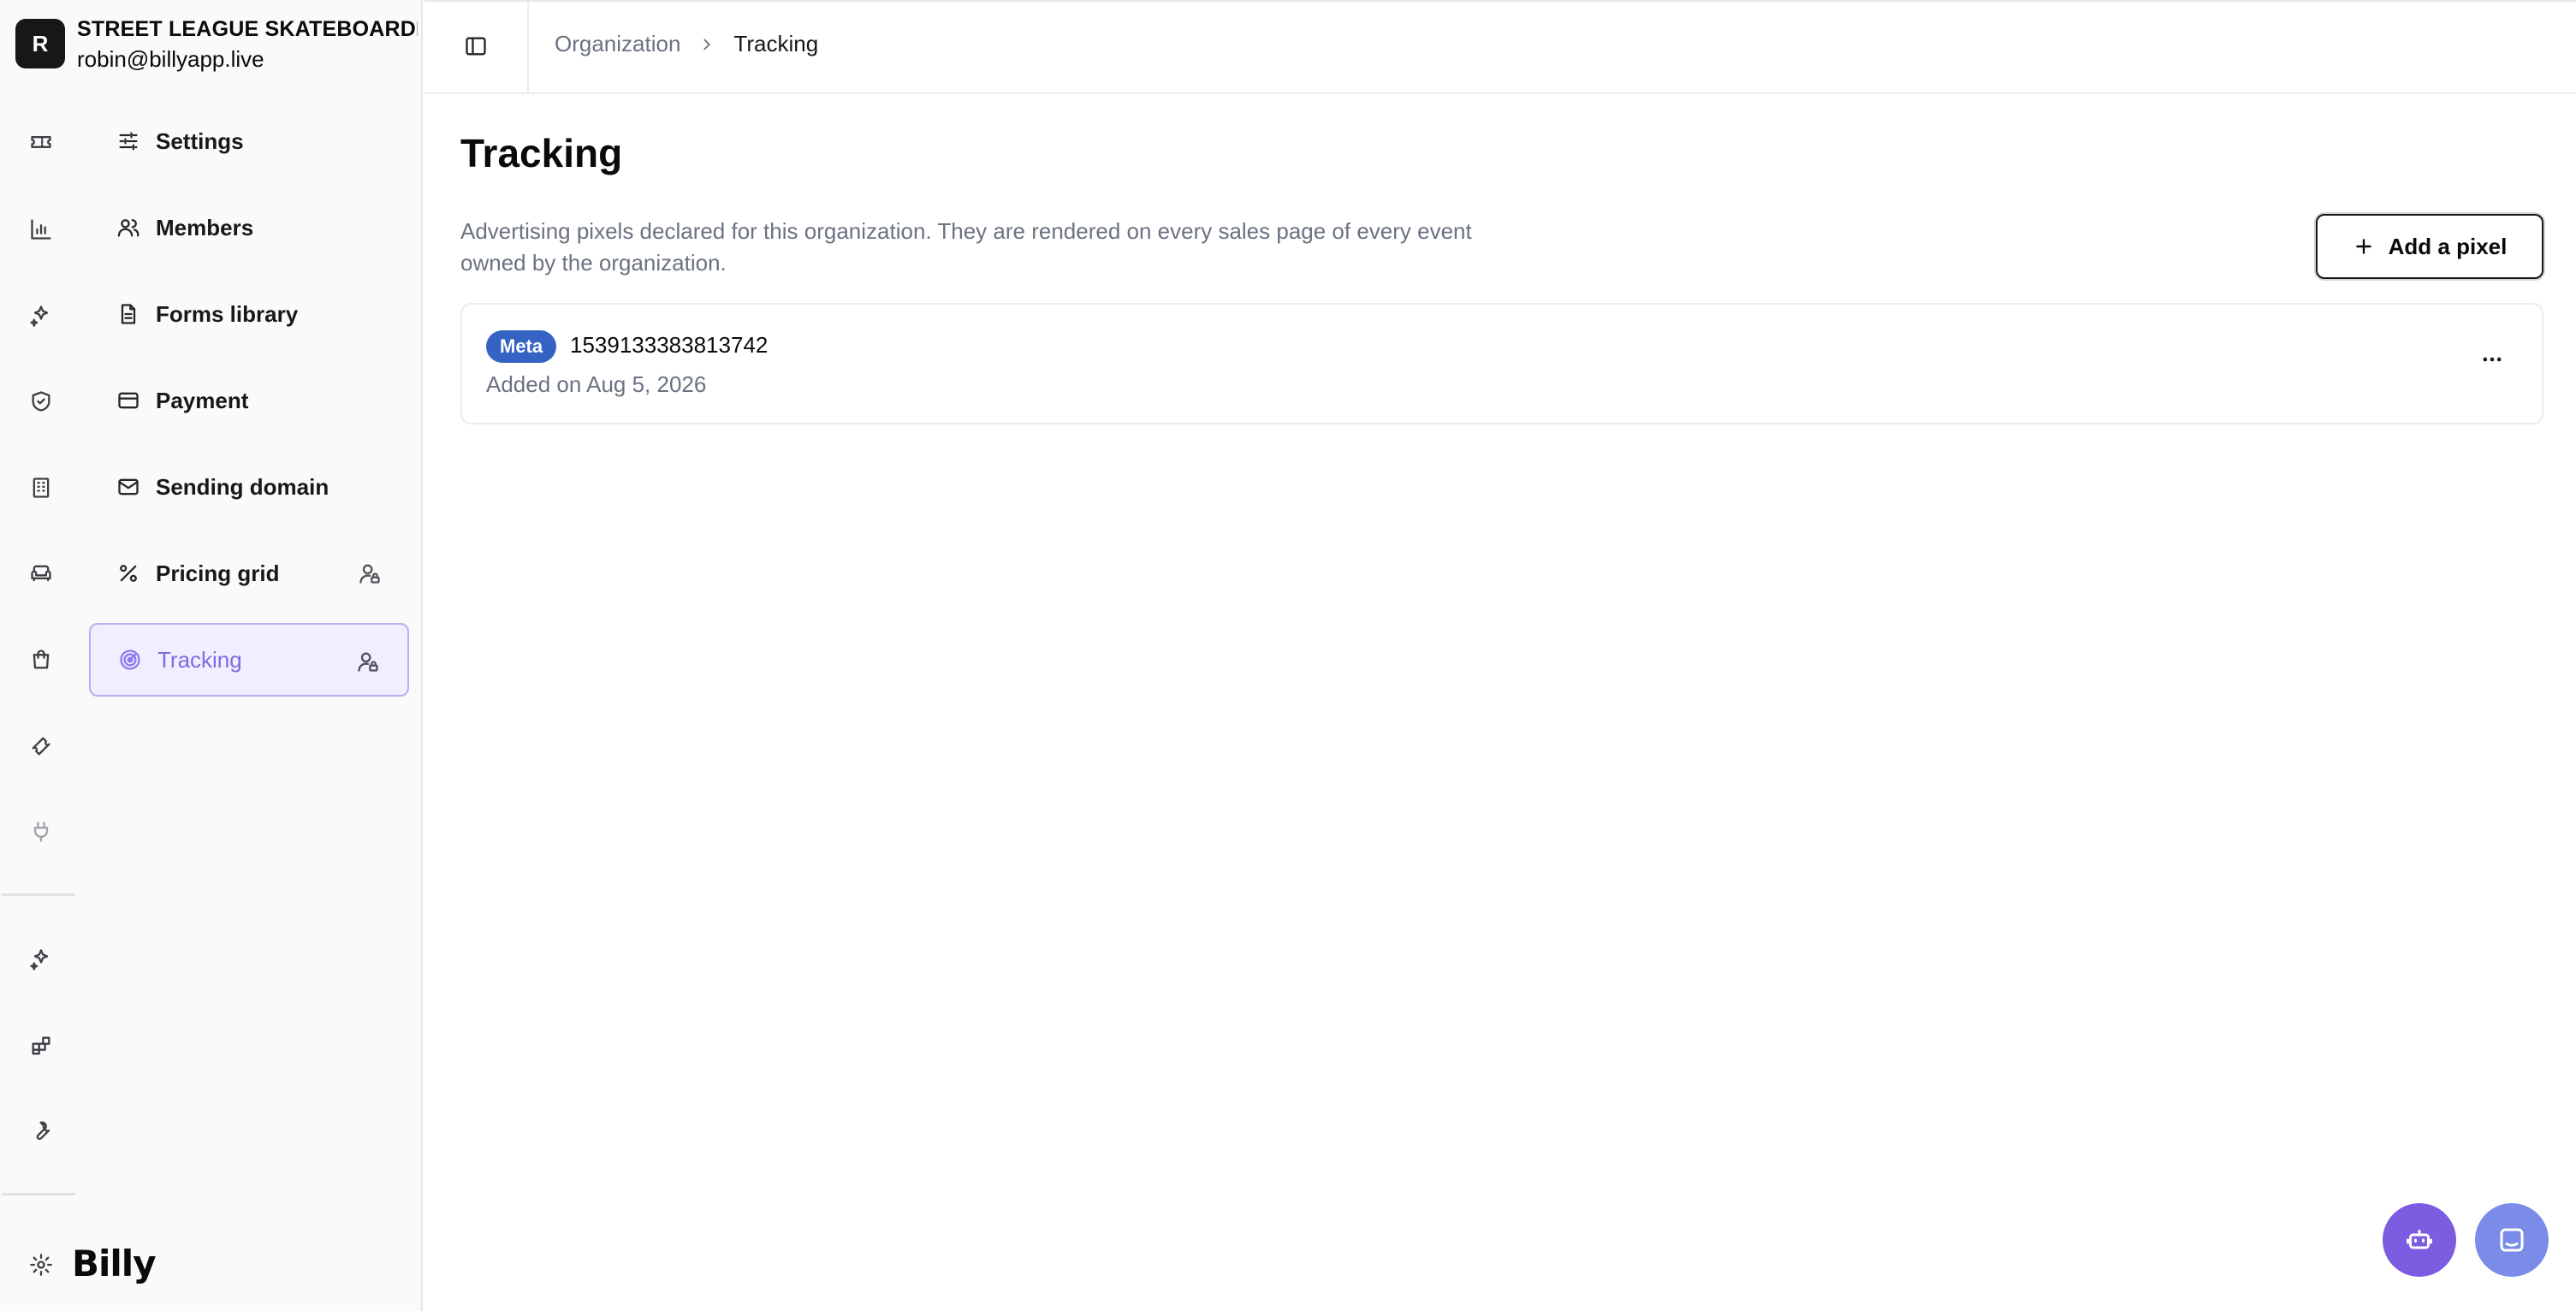  Describe the element at coordinates (541, 153) in the screenshot. I see `page-title: Tracking` at that location.